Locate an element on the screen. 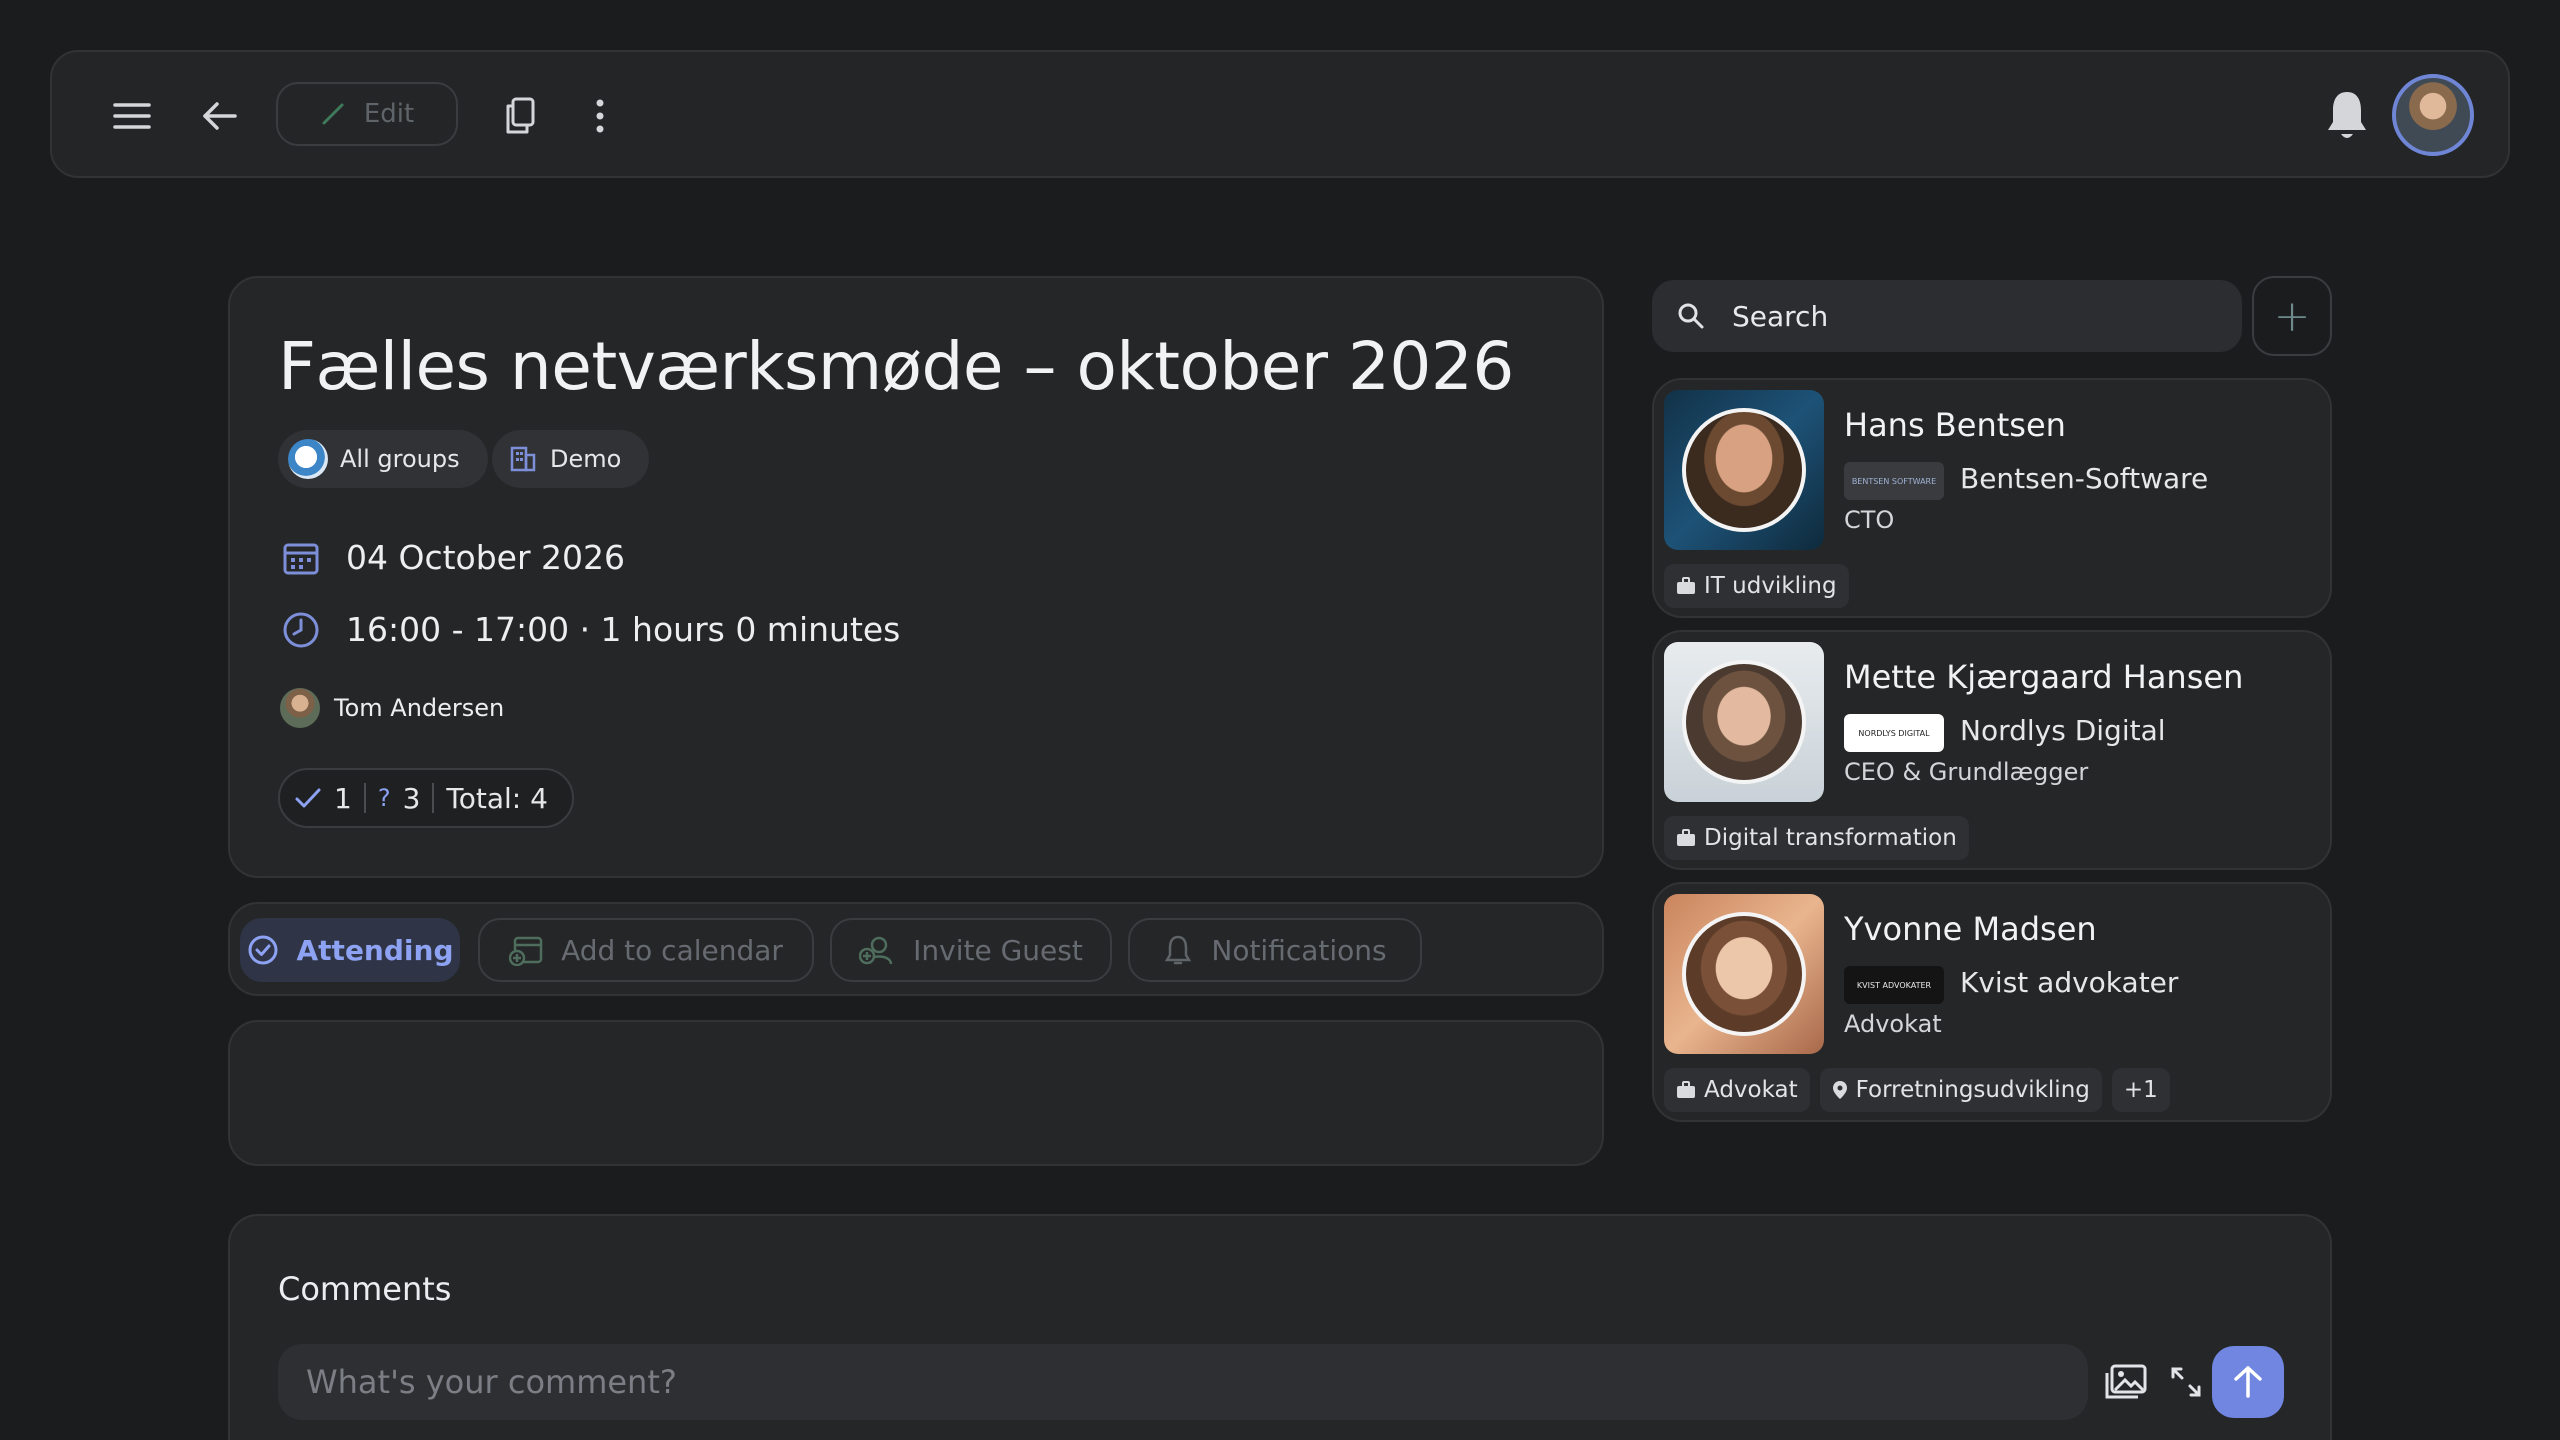 The width and height of the screenshot is (2560, 1440). search-icon is located at coordinates (1691, 316).